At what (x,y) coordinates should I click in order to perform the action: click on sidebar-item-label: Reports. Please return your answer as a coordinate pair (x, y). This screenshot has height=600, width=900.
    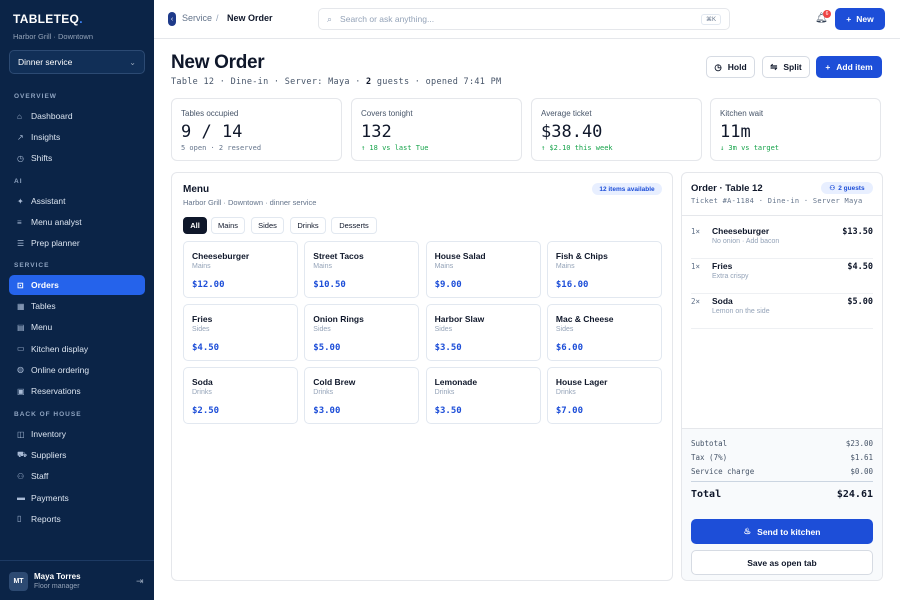
    Looking at the image, I should click on (46, 518).